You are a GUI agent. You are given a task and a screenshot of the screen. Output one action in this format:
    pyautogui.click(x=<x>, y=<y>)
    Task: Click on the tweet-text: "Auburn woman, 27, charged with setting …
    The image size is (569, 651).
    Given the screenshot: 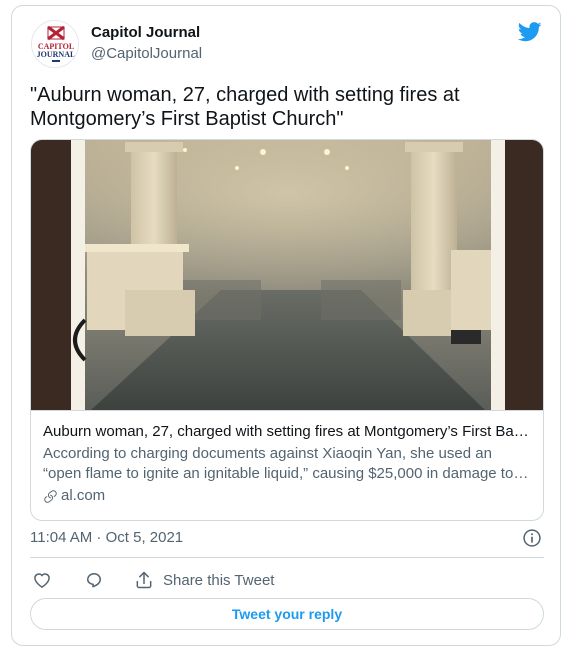 What is the action you would take?
    pyautogui.click(x=245, y=107)
    